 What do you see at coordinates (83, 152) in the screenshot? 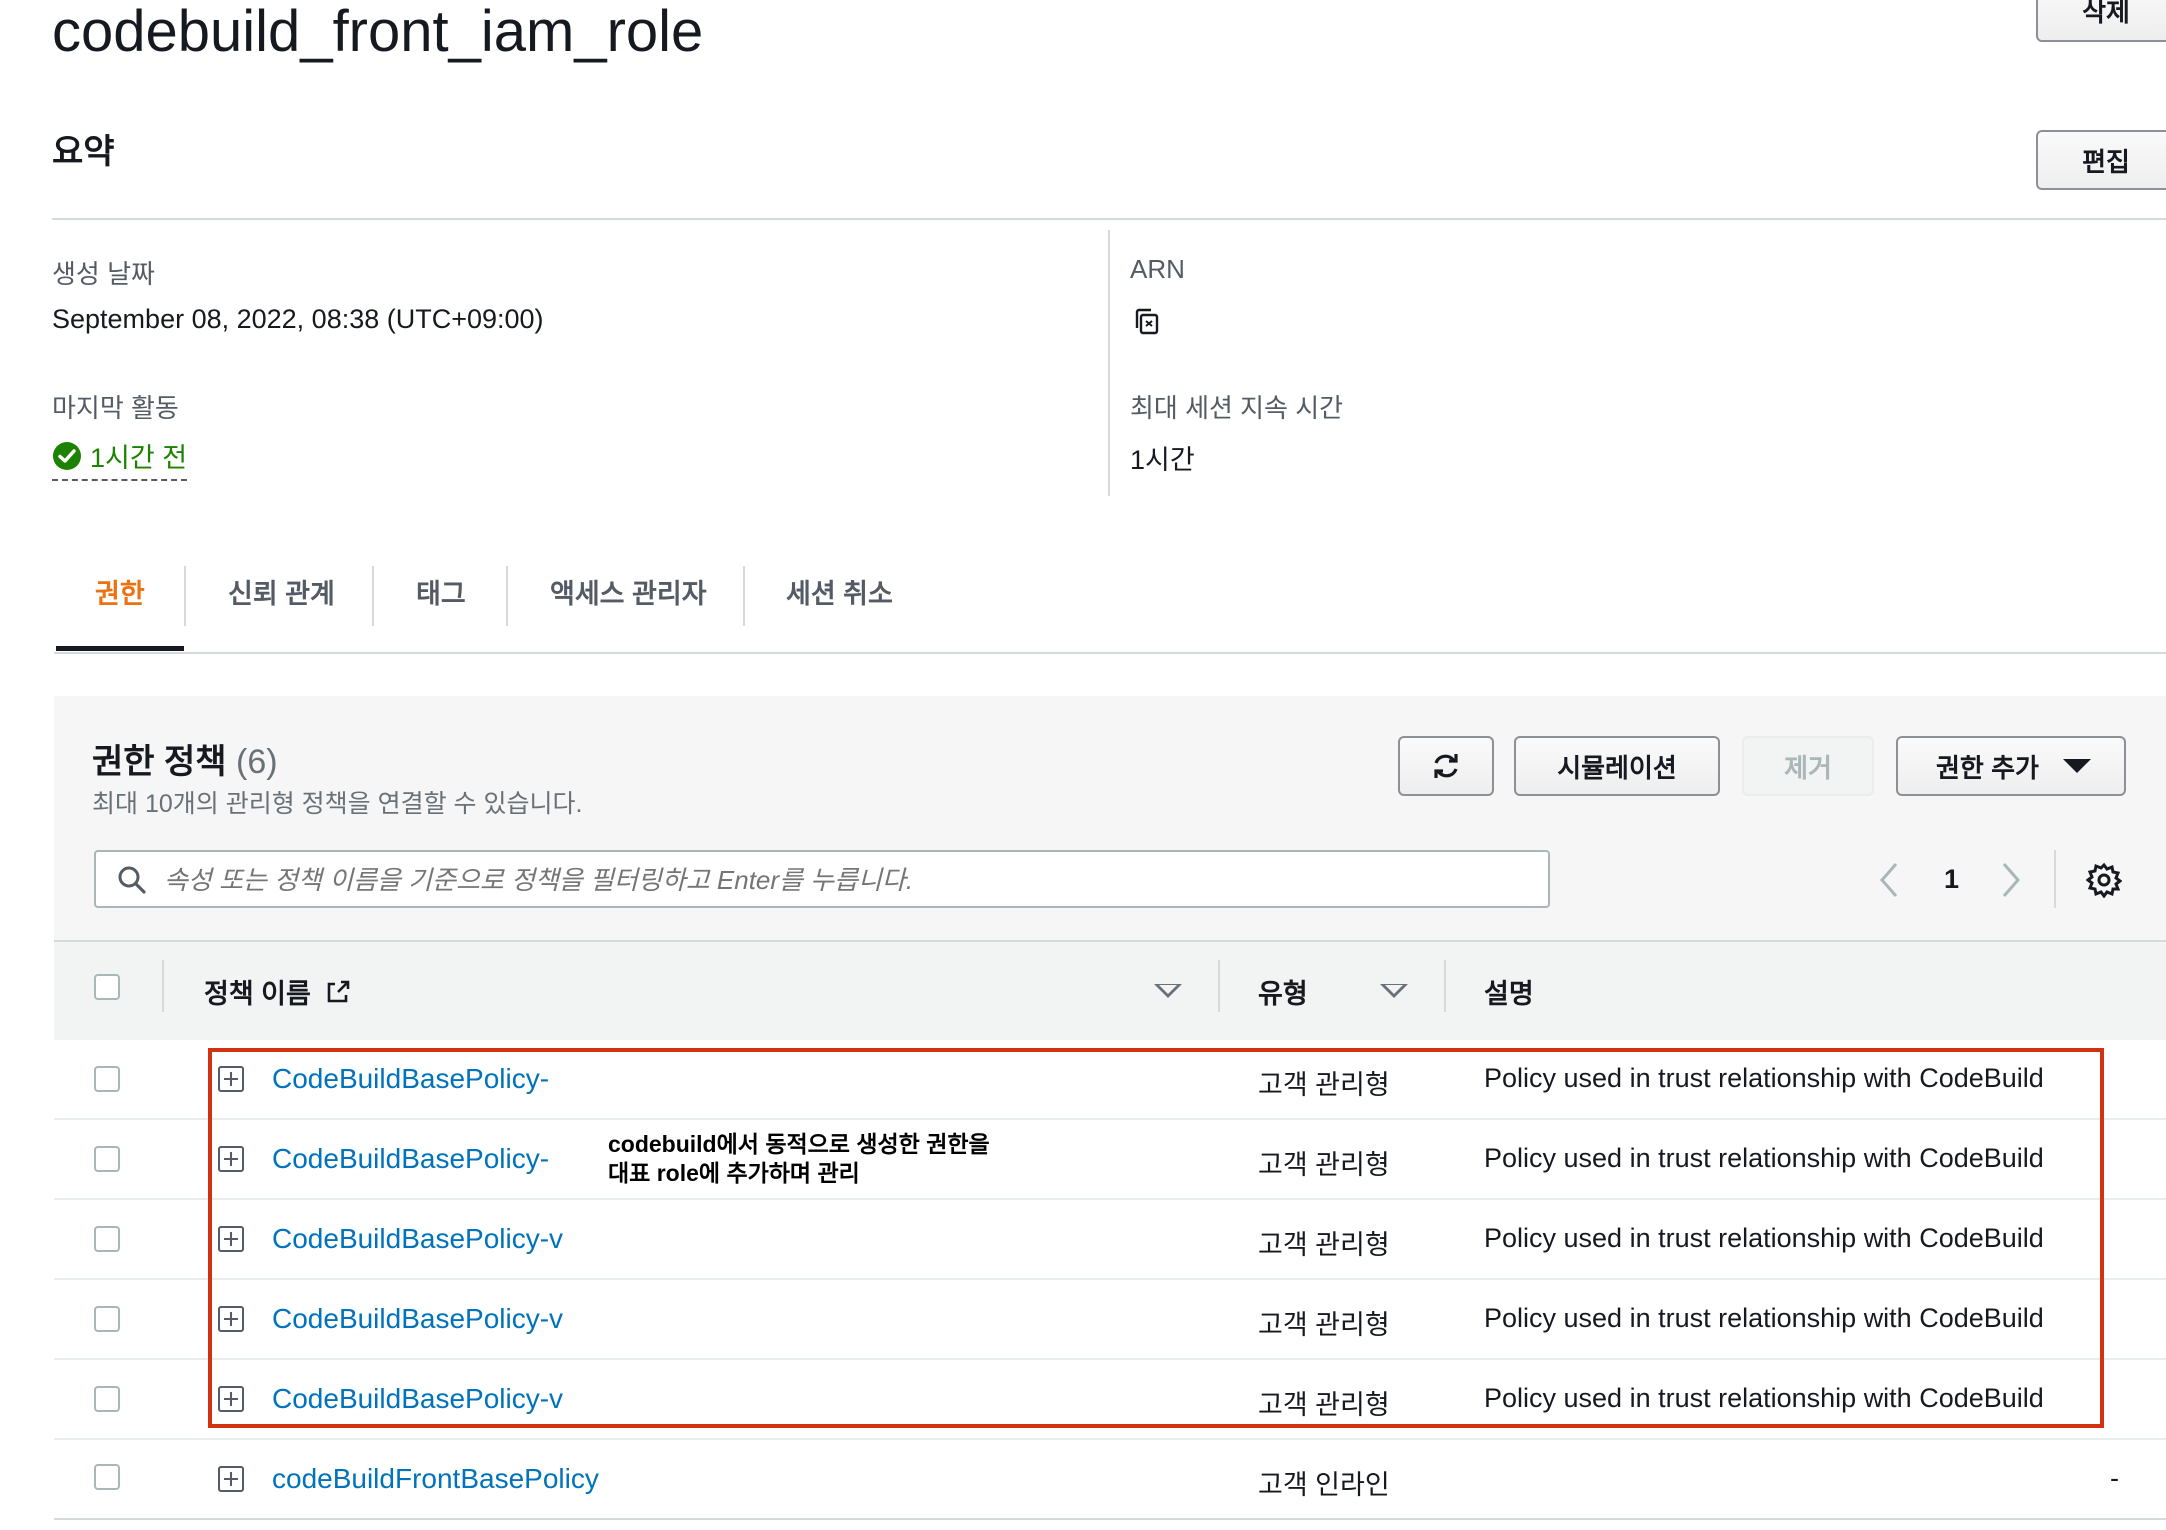
I see `summary-heading: 요약` at bounding box center [83, 152].